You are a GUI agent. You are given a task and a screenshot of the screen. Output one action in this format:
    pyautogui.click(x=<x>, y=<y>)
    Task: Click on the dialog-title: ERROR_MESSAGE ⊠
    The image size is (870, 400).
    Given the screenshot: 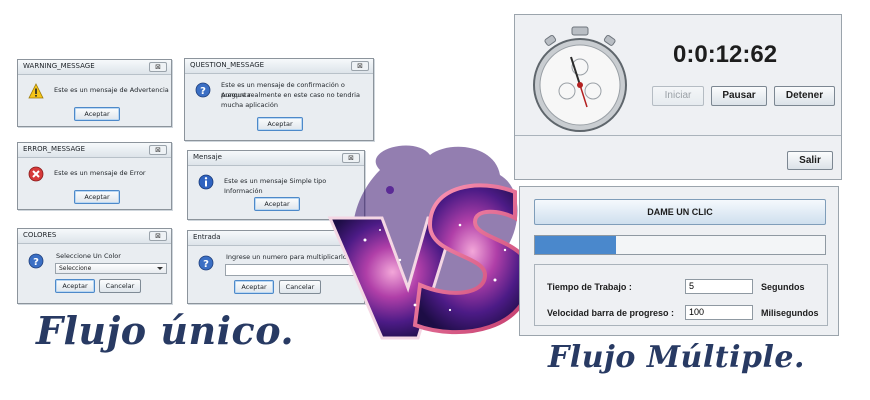 What is the action you would take?
    pyautogui.click(x=94, y=150)
    